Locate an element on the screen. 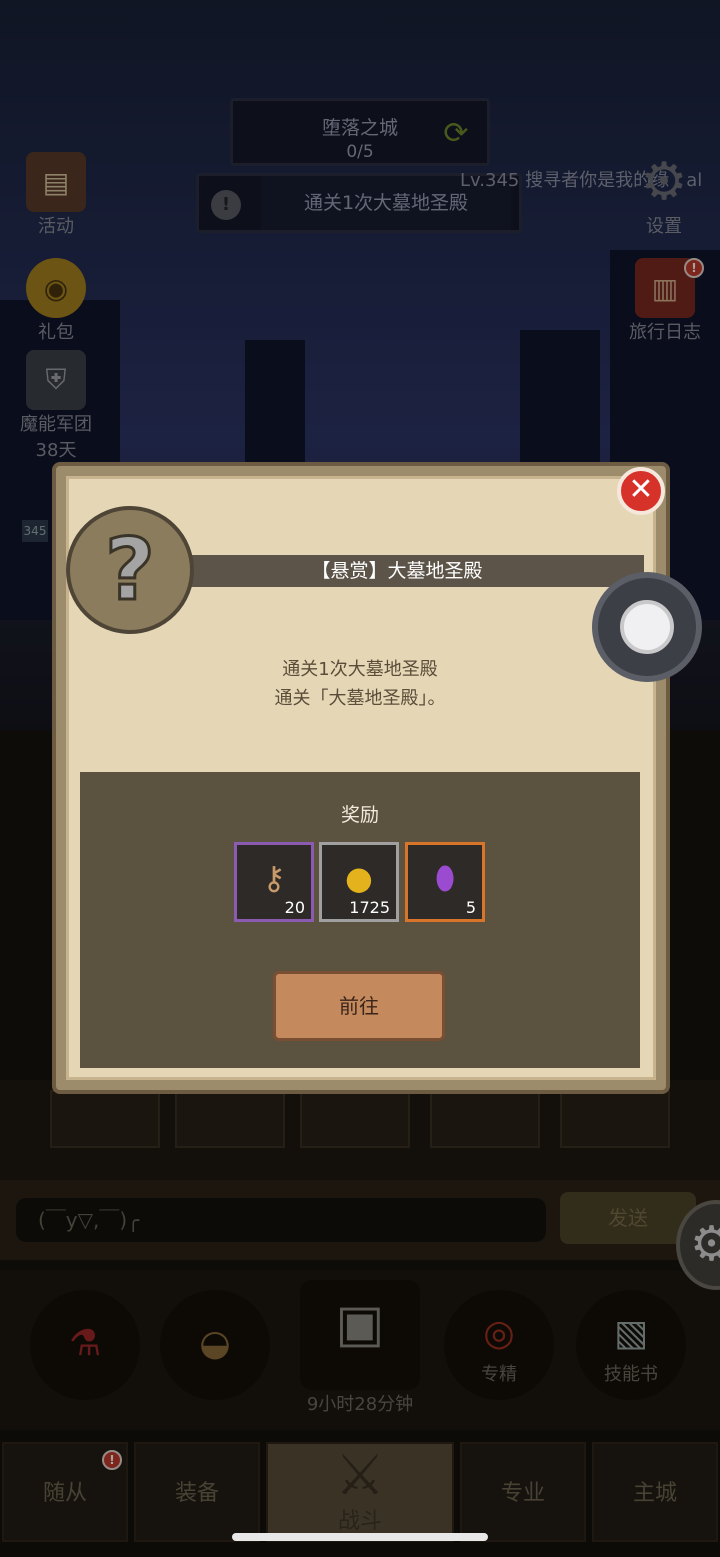 The width and height of the screenshot is (720, 1557). bounty-description: 通关1次大墓地圣殿 通关「大墓地圣殿」。 is located at coordinates (360, 684).